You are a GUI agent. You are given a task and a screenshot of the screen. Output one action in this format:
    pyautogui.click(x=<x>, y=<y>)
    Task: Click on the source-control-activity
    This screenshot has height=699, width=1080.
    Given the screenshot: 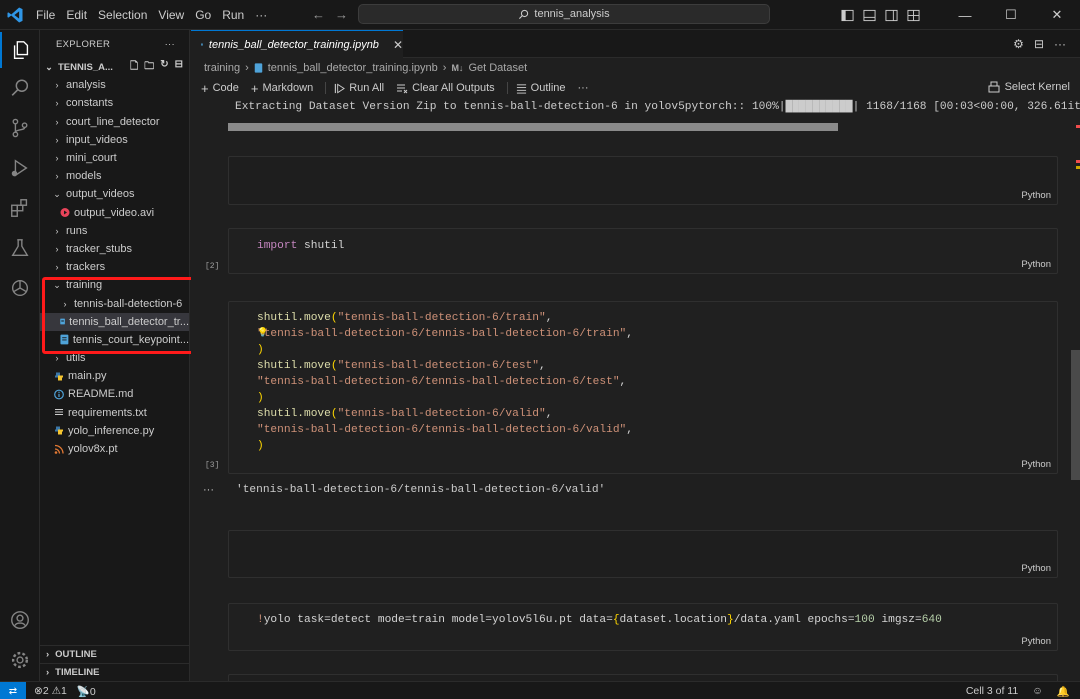 What is the action you would take?
    pyautogui.click(x=20, y=128)
    